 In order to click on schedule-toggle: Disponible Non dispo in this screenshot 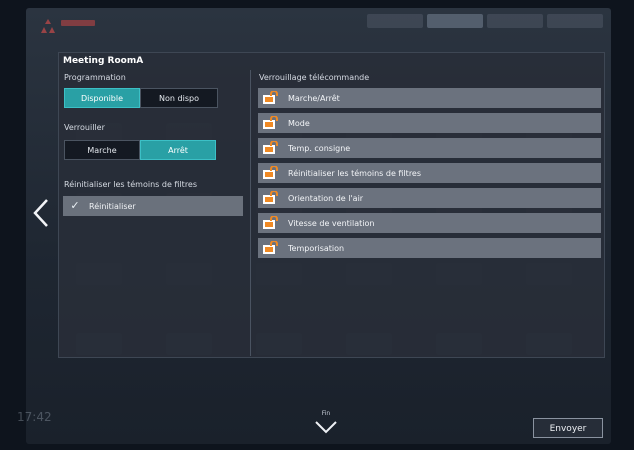, I will do `click(141, 98)`.